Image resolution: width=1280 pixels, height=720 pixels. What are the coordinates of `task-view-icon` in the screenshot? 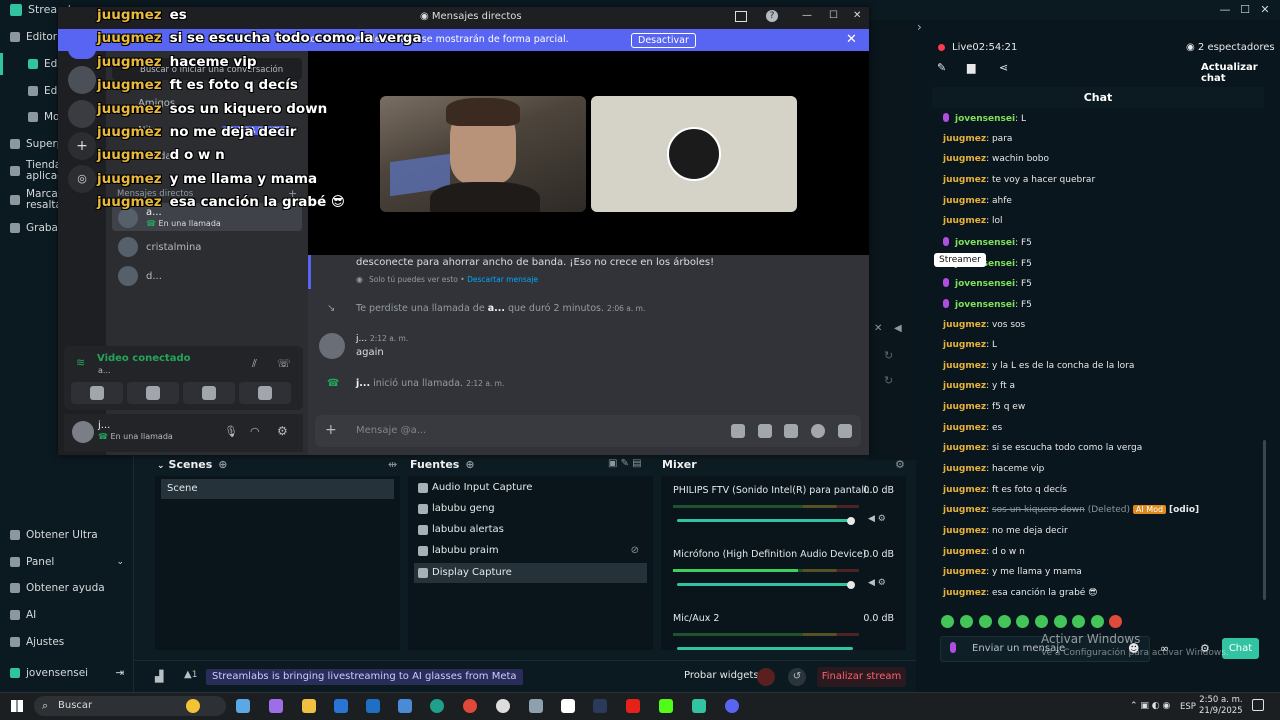 It's located at (243, 706).